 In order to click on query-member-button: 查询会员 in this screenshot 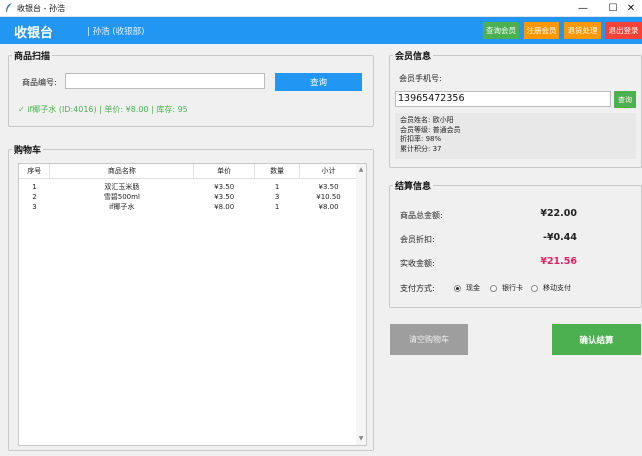, I will do `click(501, 30)`.